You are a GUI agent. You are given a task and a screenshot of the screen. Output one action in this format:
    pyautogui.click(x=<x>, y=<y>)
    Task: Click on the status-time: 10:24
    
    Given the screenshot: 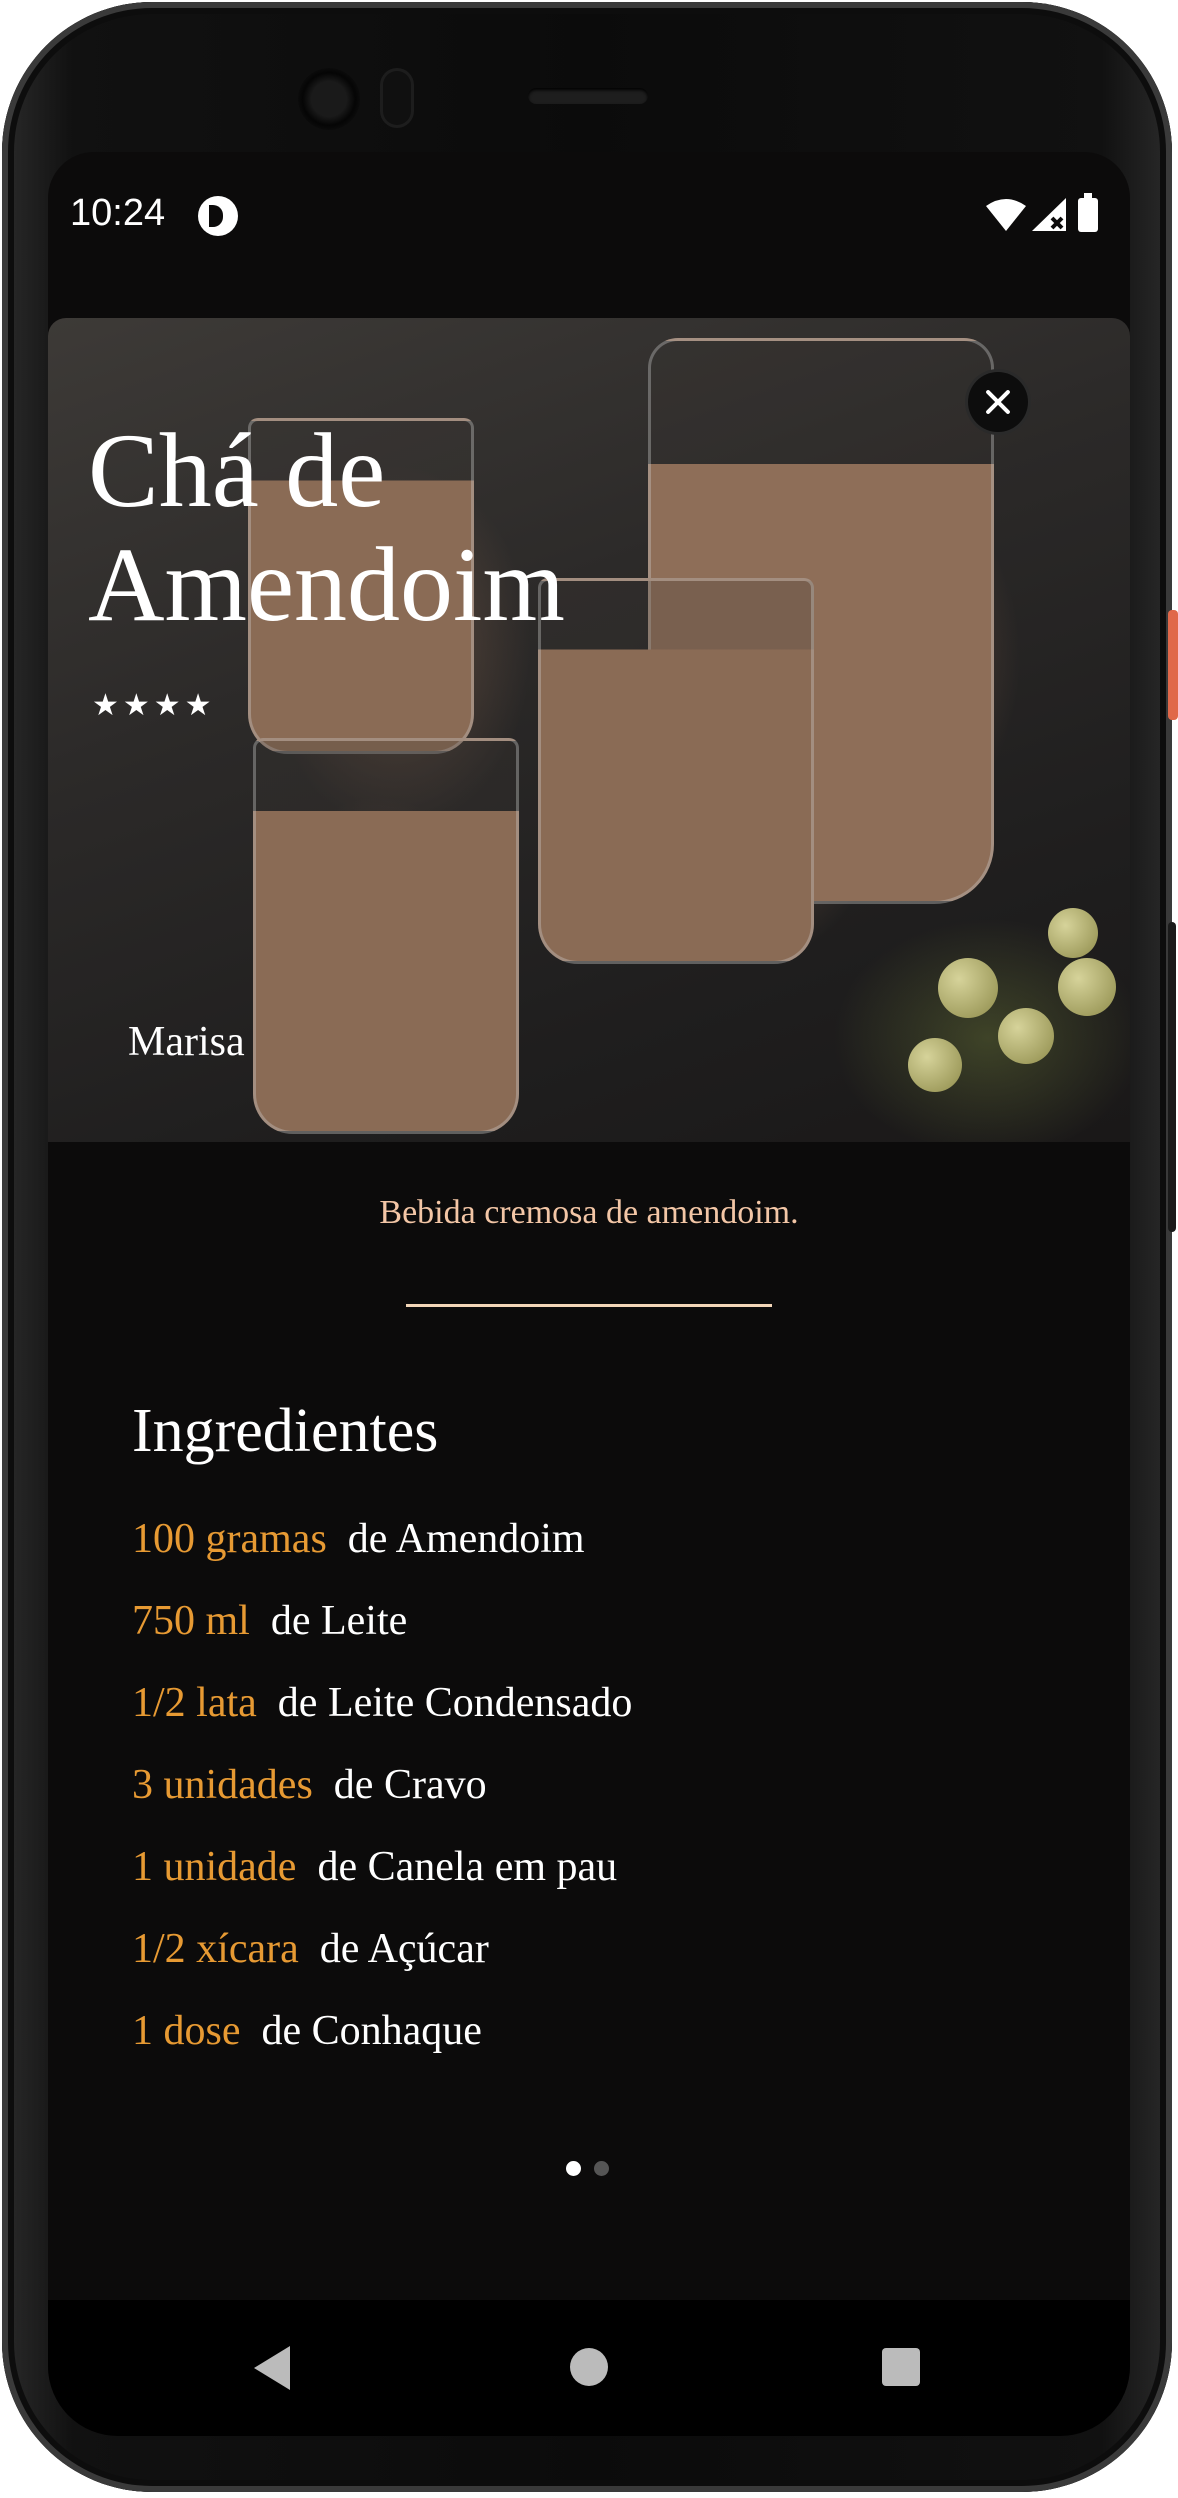 What is the action you would take?
    pyautogui.click(x=118, y=213)
    